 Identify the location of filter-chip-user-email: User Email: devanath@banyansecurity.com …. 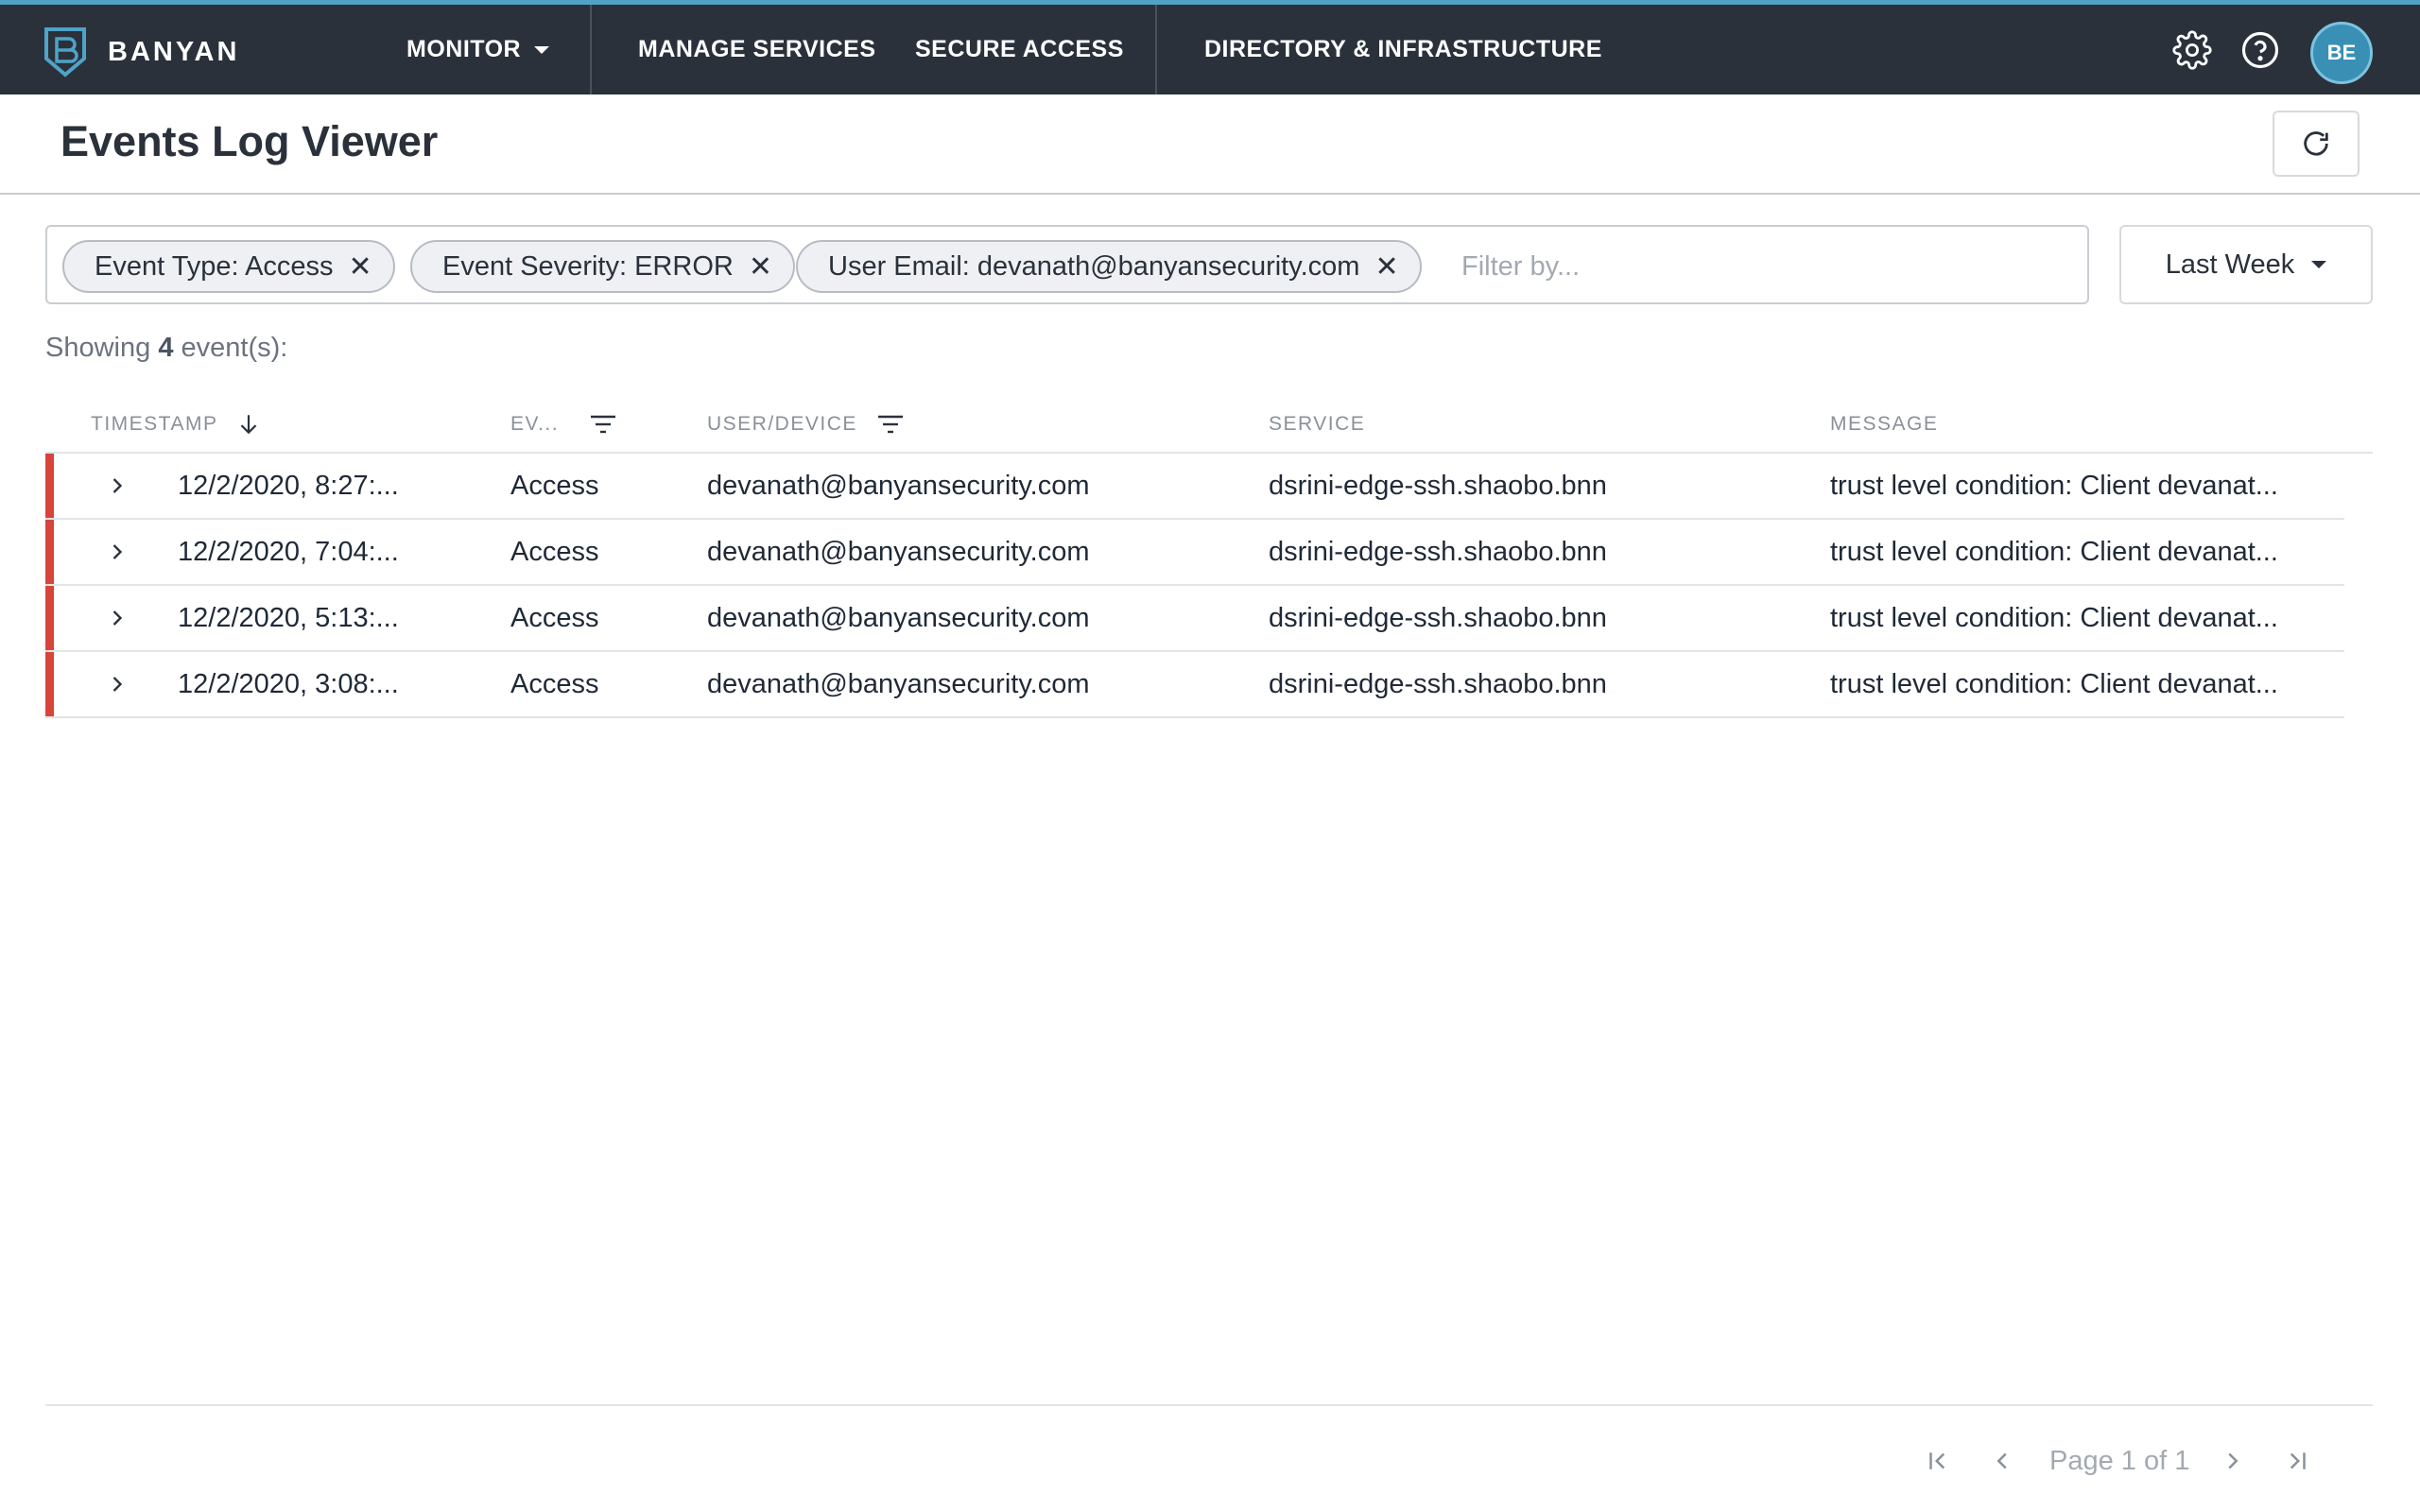
(1109, 266).